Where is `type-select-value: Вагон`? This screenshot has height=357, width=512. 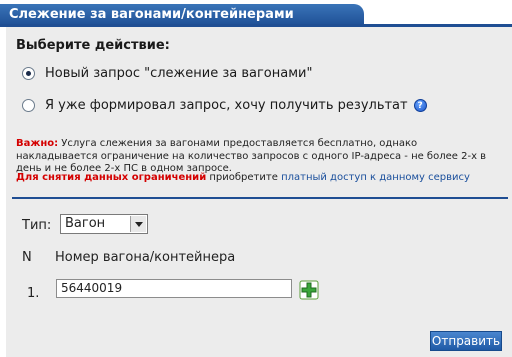
type-select-value: Вагон is located at coordinates (85, 223).